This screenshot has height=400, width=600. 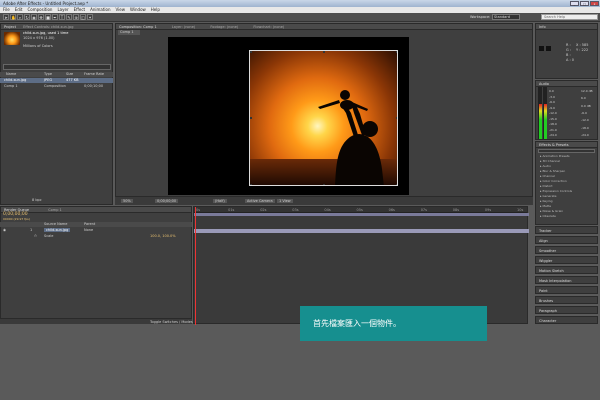 What do you see at coordinates (48, 17) in the screenshot?
I see `mask-tool-icon: ■` at bounding box center [48, 17].